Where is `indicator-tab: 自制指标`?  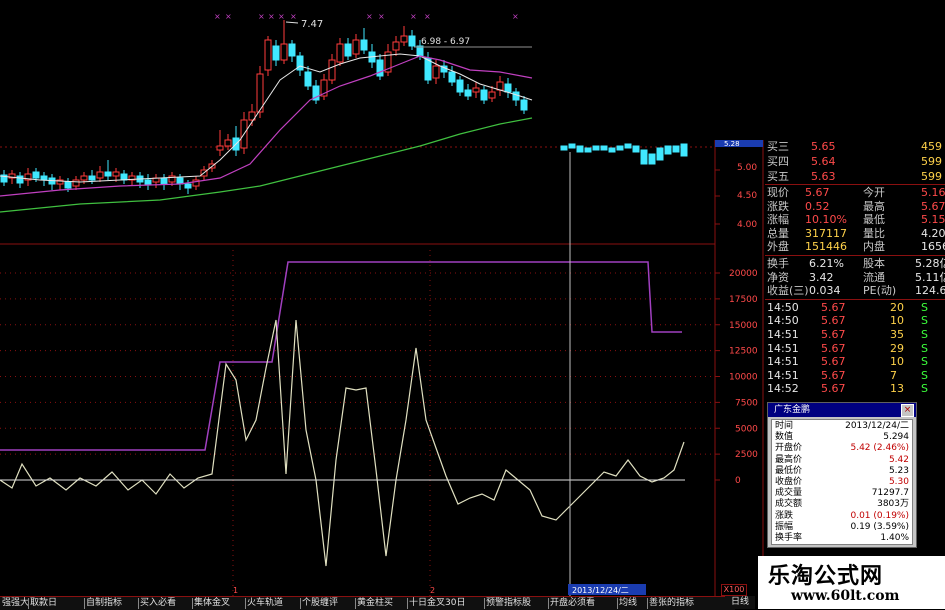 indicator-tab: 自制指标 is located at coordinates (104, 603).